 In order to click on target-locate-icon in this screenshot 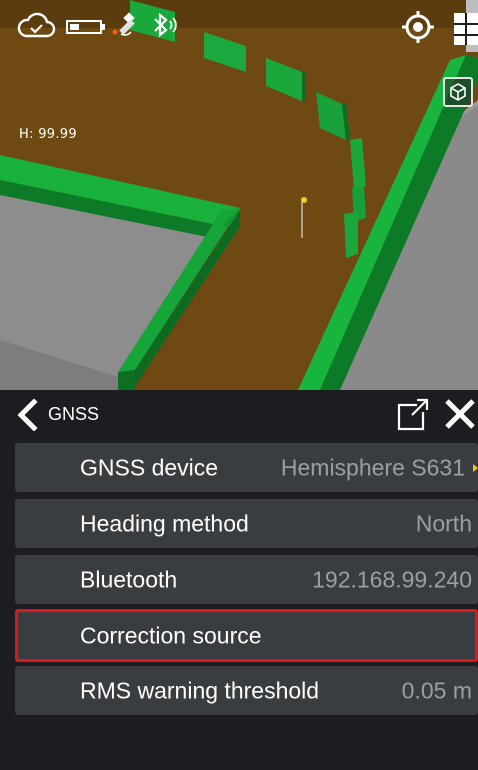, I will do `click(418, 27)`.